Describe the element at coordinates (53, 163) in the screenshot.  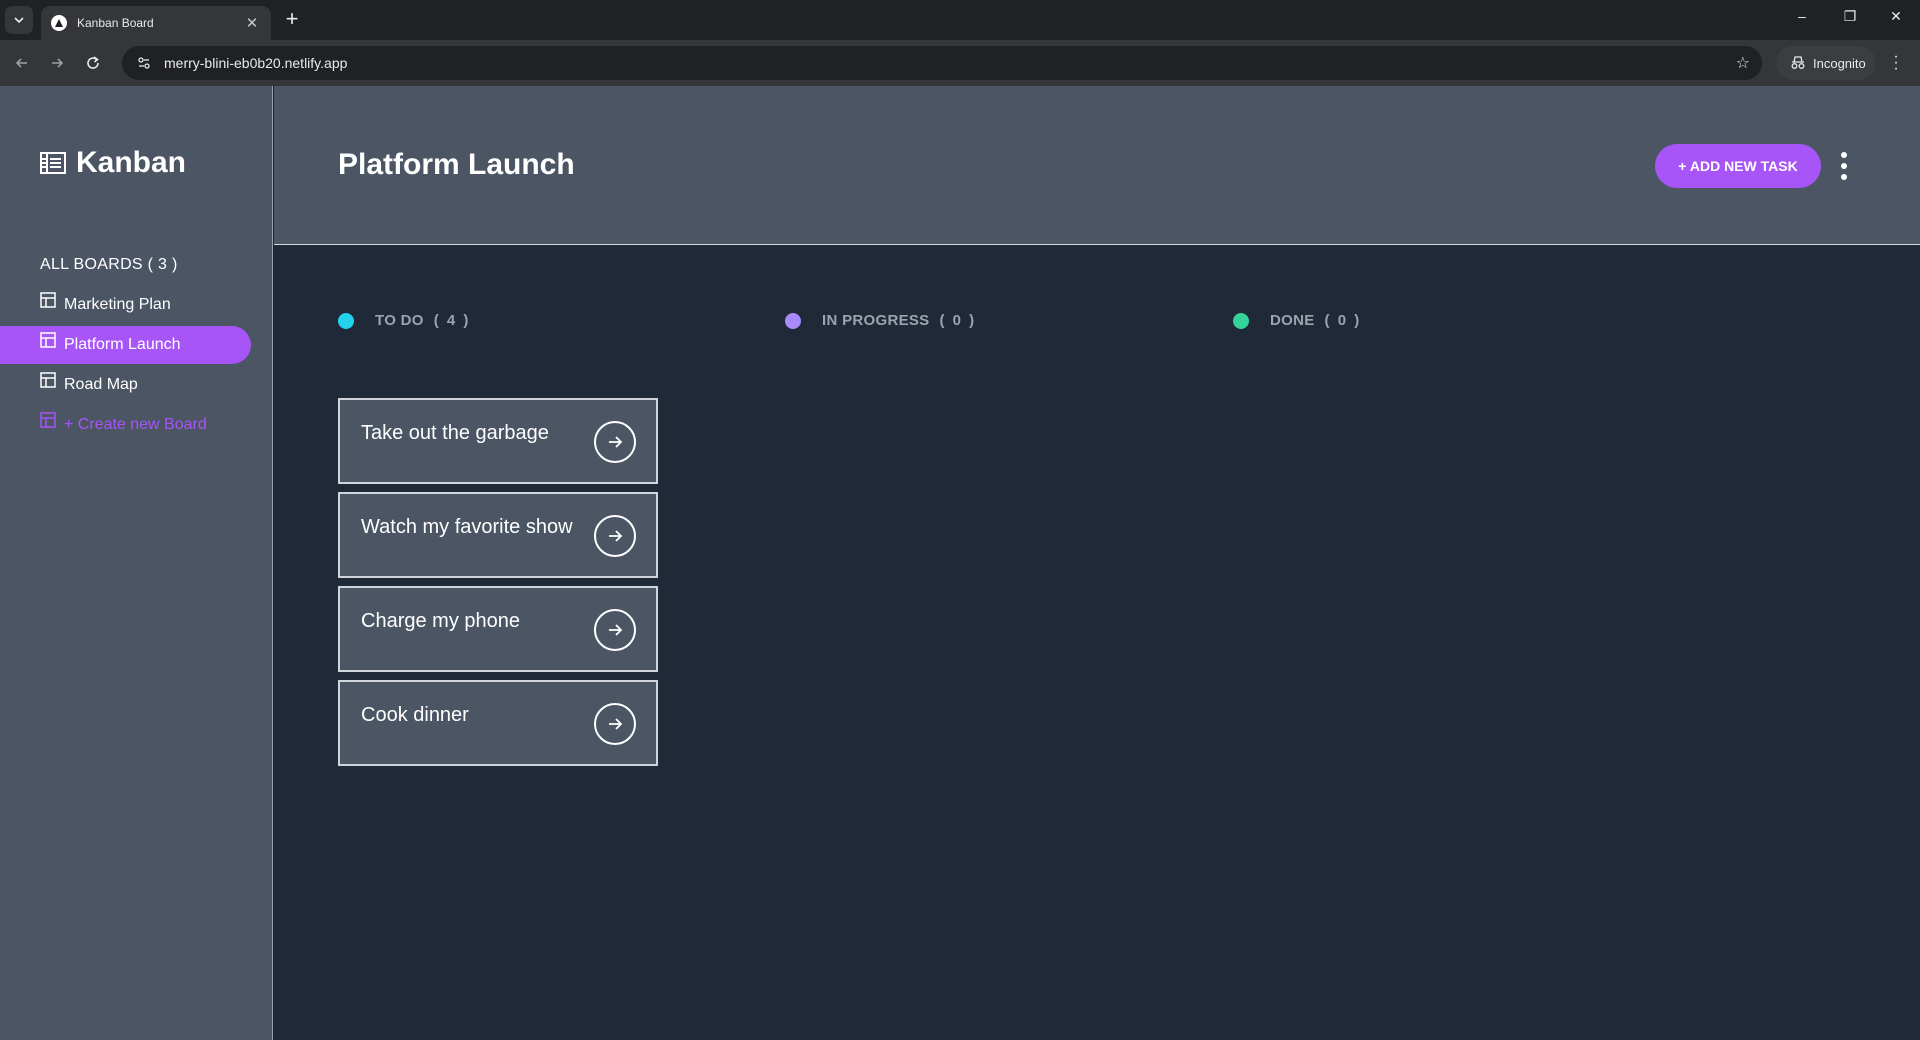
I see `kanban-logo-icon` at that location.